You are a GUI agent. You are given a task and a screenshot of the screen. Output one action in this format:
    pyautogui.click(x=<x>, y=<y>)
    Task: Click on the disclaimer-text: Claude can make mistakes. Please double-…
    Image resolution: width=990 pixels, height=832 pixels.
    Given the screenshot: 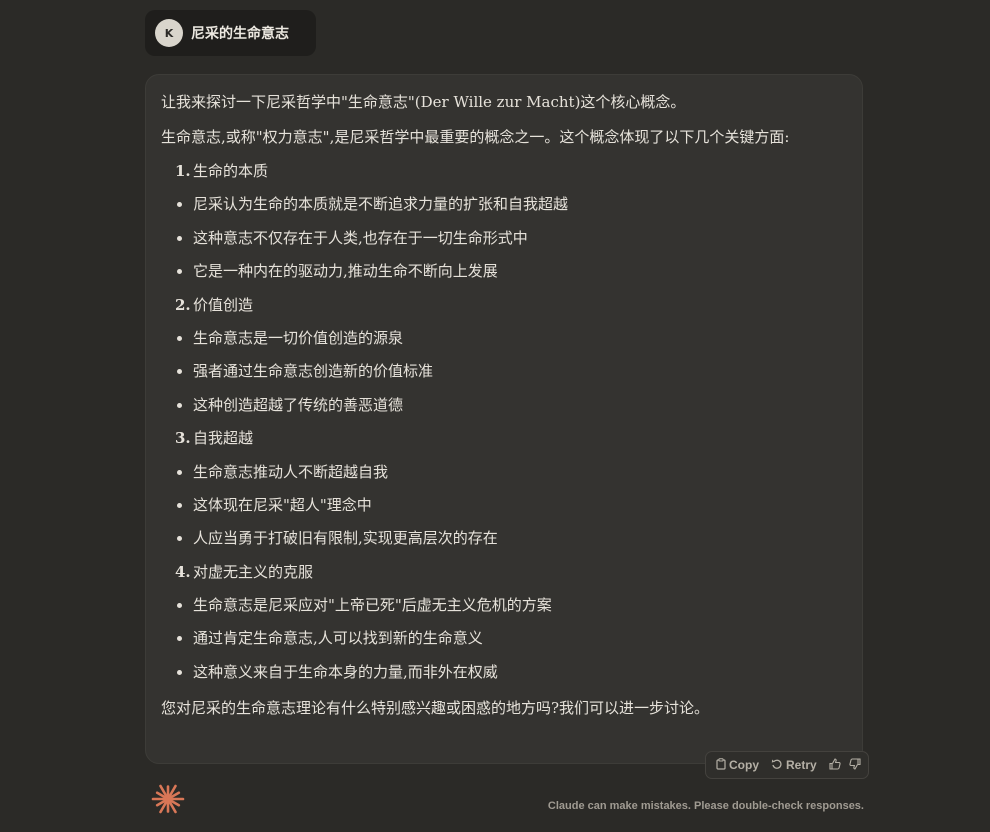 What is the action you would take?
    pyautogui.click(x=705, y=806)
    